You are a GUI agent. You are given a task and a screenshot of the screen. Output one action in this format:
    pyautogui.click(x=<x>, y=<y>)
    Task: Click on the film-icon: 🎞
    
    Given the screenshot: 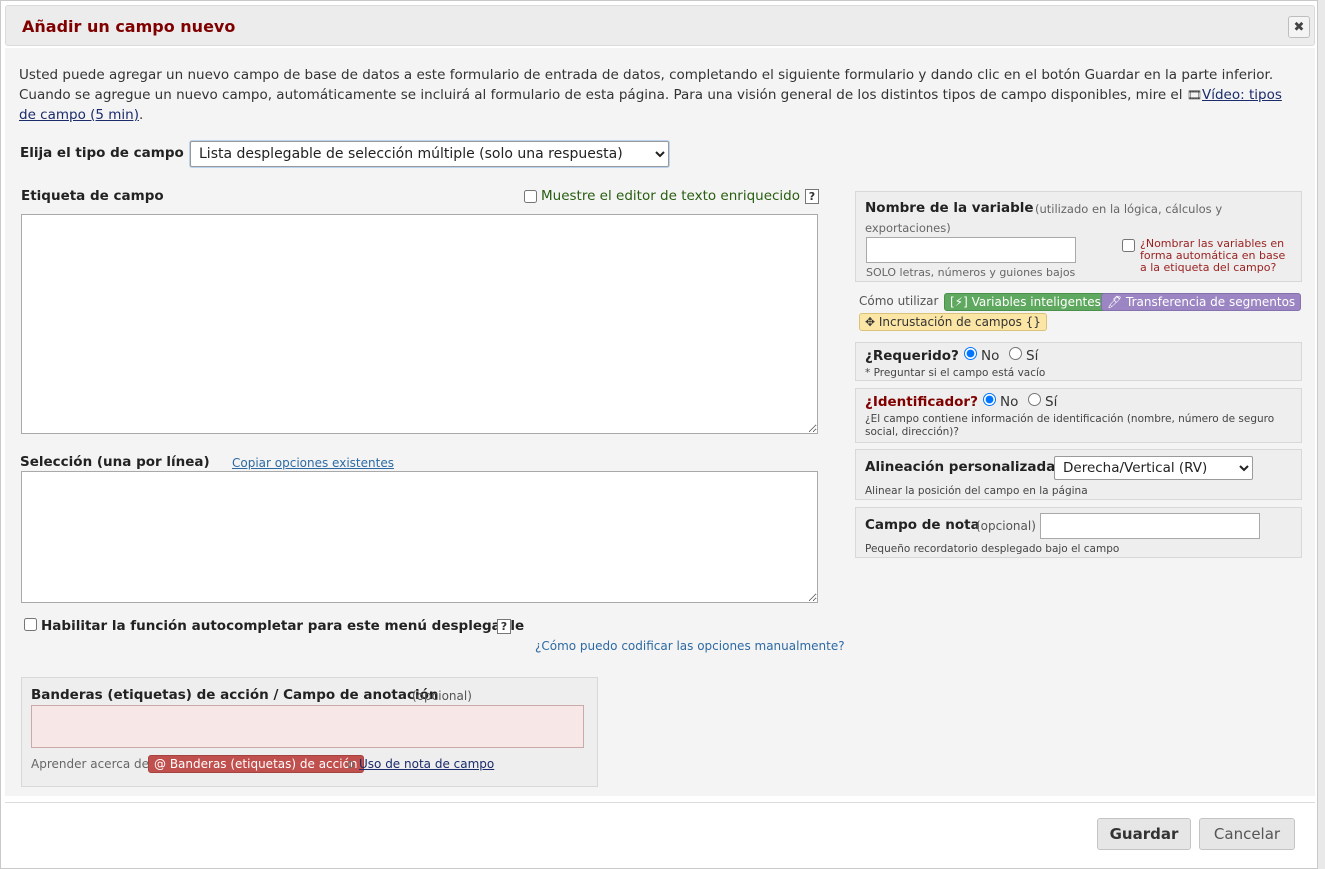 What is the action you would take?
    pyautogui.click(x=1194, y=95)
    